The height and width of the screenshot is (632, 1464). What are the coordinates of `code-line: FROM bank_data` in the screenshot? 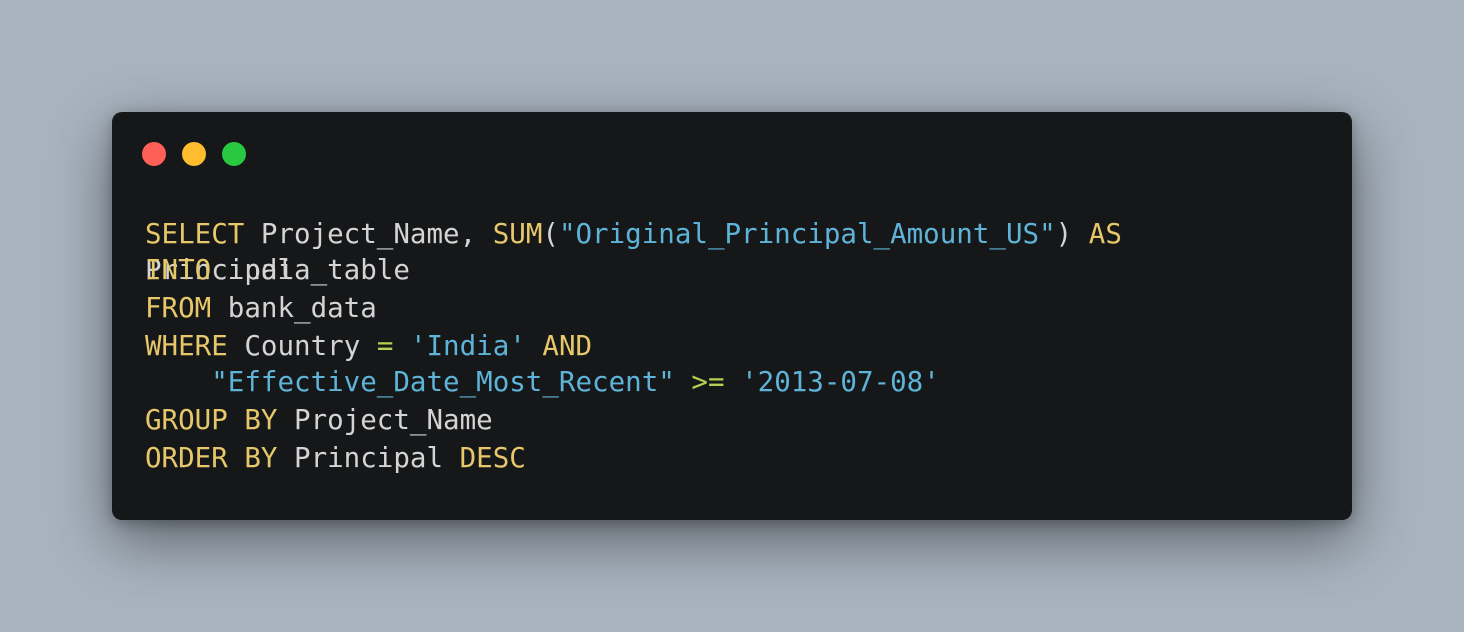 It's located at (261, 308).